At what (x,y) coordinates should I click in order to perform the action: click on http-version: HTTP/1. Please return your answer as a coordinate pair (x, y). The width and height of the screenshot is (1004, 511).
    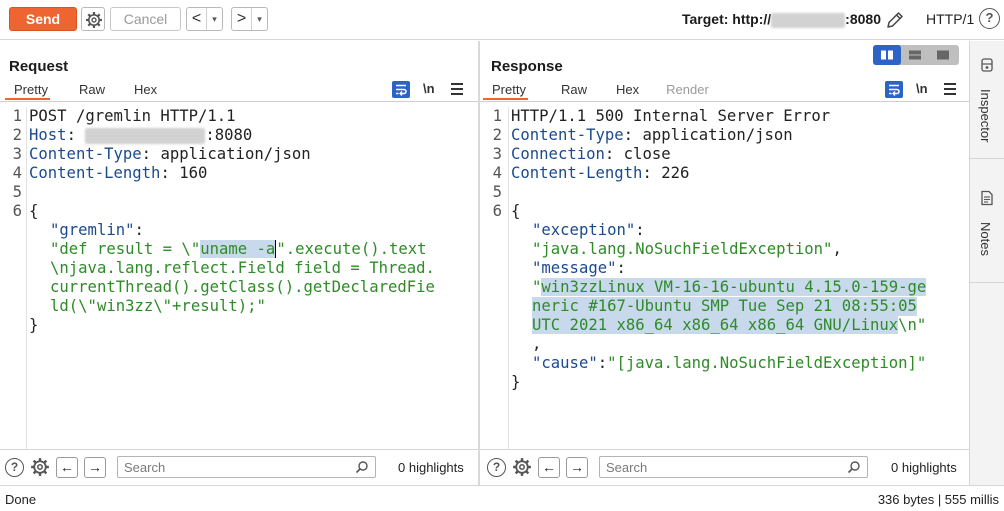
    Looking at the image, I should click on (950, 19).